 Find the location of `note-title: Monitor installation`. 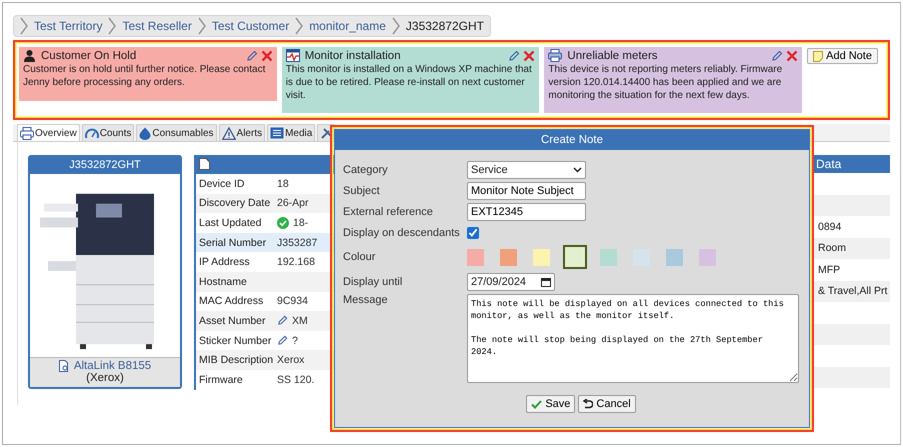

note-title: Monitor installation is located at coordinates (353, 56).